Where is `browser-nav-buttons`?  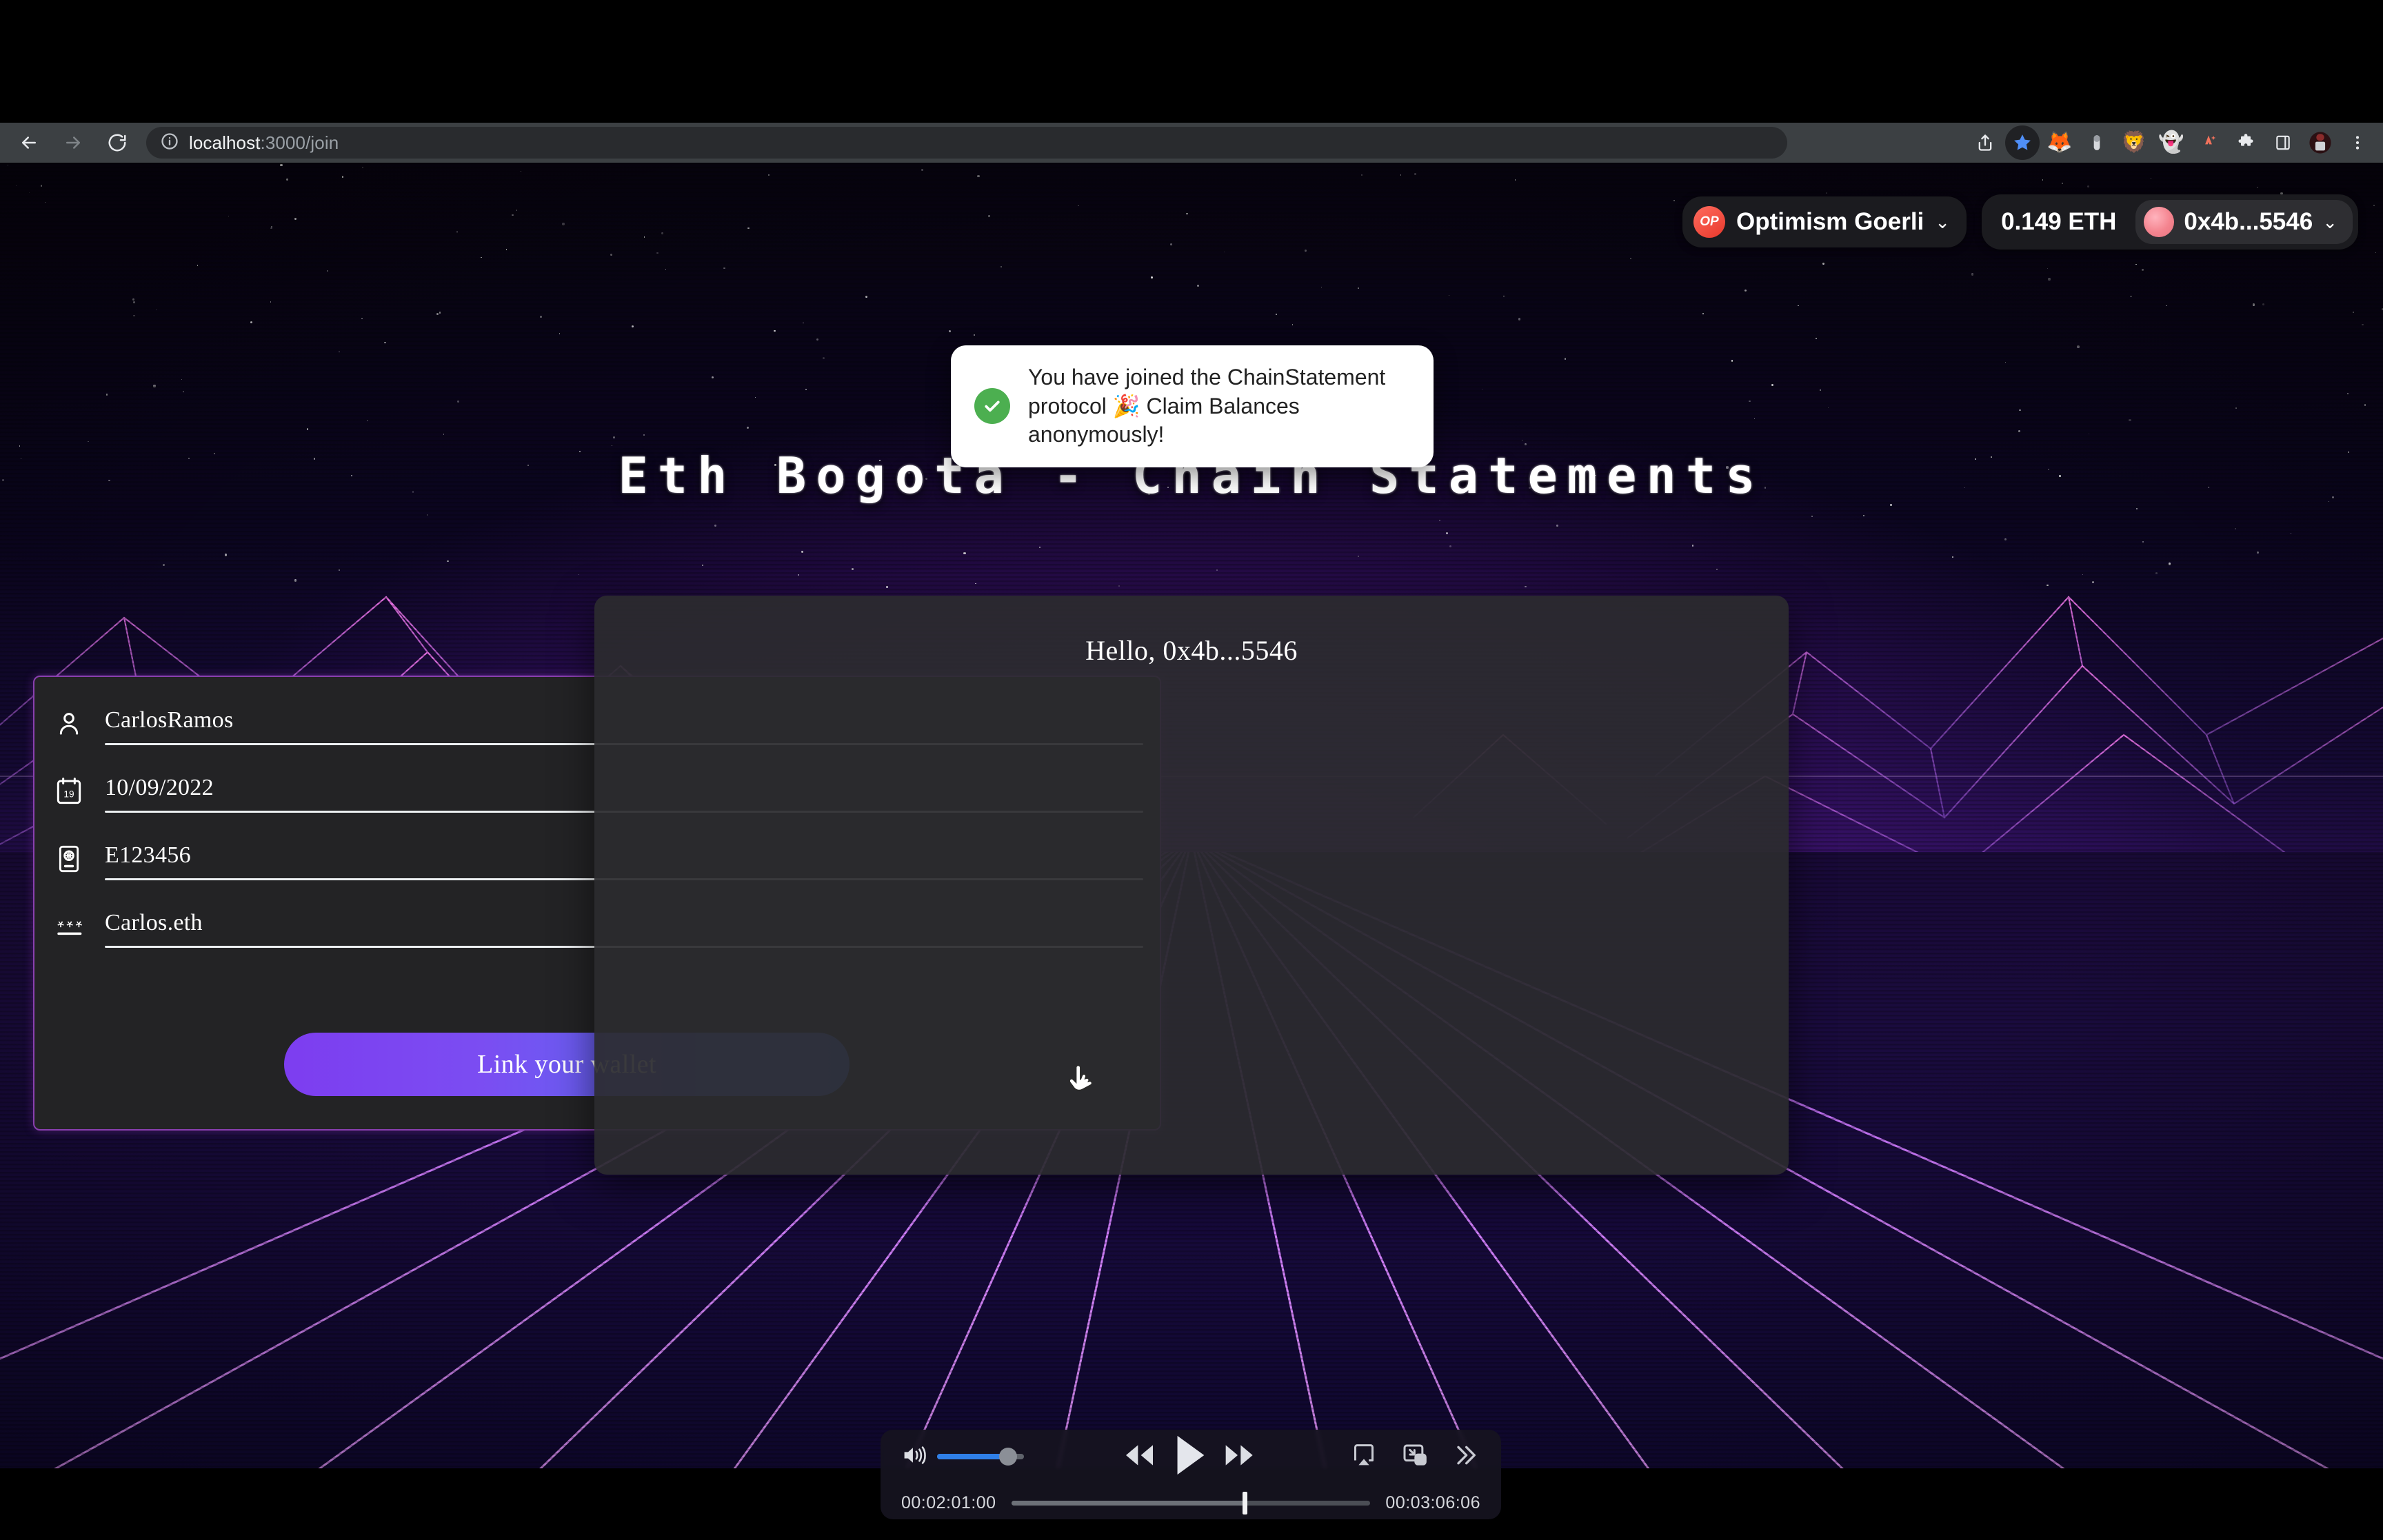
browser-nav-buttons is located at coordinates (68, 143).